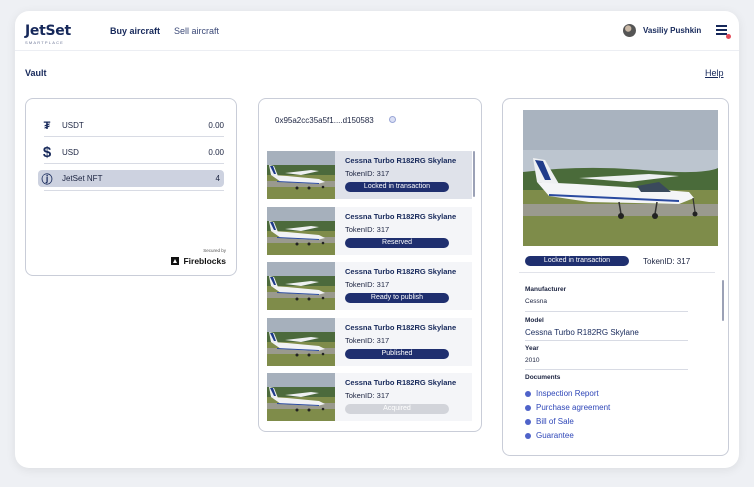 This screenshot has width=754, height=487. What do you see at coordinates (543, 377) in the screenshot?
I see `documents-label: Documents` at bounding box center [543, 377].